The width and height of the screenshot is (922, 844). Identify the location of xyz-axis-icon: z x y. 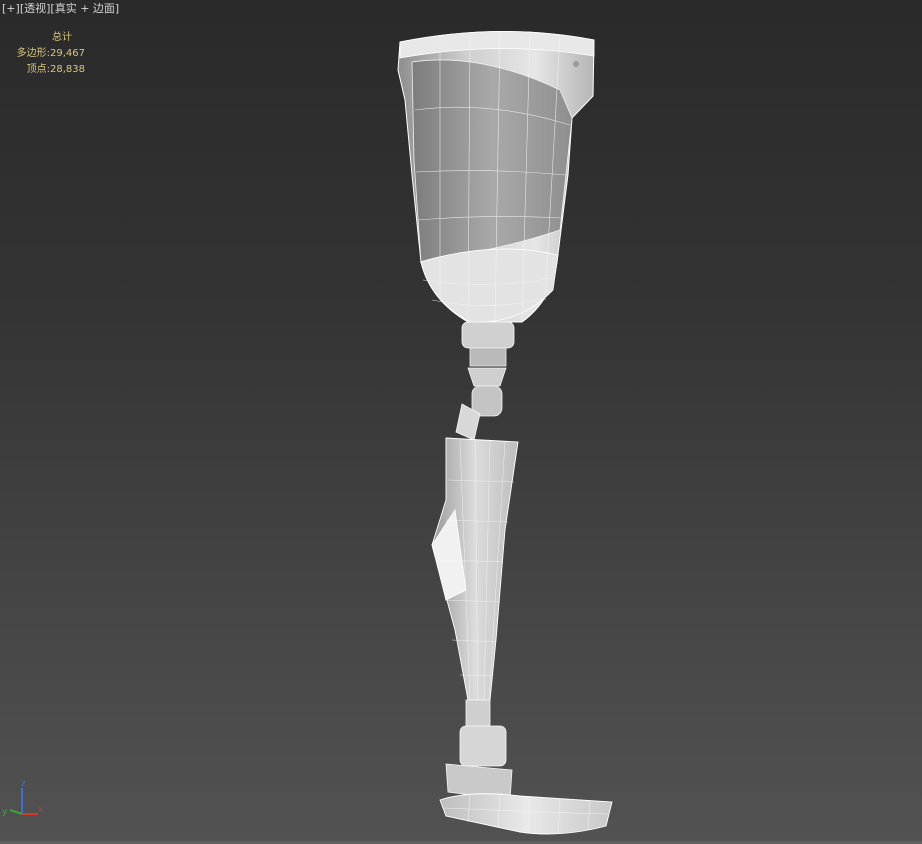
(23, 798).